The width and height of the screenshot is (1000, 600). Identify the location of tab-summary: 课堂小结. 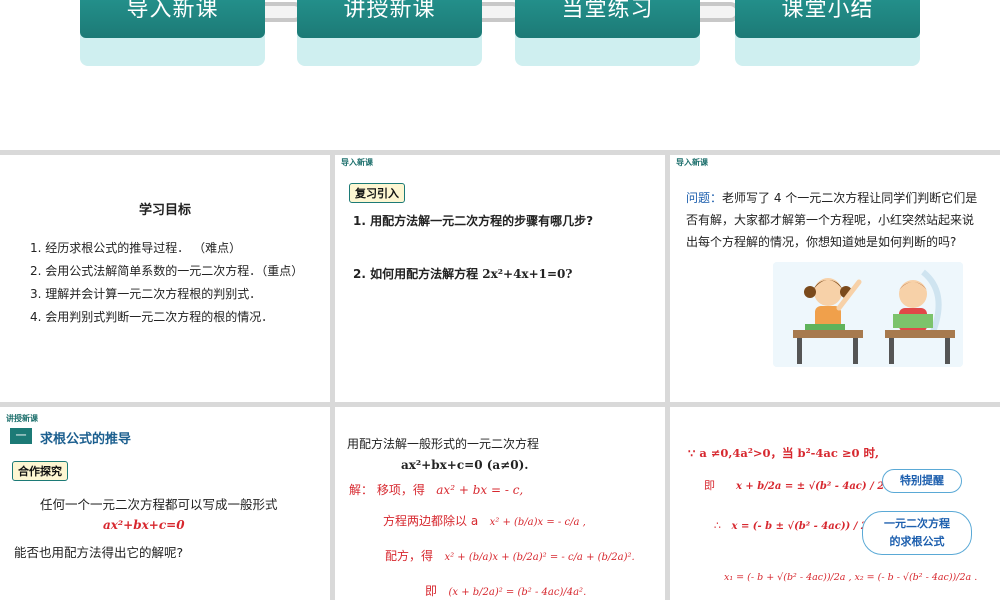
(827, 19).